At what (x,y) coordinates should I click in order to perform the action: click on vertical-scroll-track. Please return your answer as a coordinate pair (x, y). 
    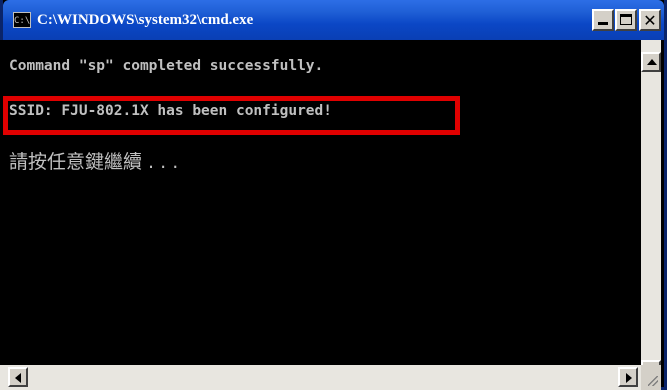
    Looking at the image, I should click on (651, 215).